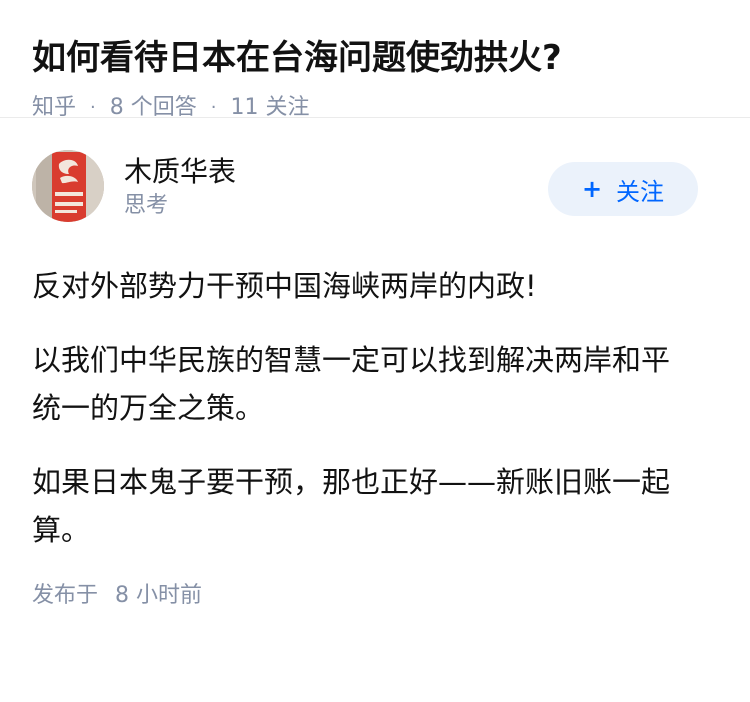  Describe the element at coordinates (284, 286) in the screenshot. I see `answer-paragraph: 反对外部势力干预中国海峡两岸的内政!` at that location.